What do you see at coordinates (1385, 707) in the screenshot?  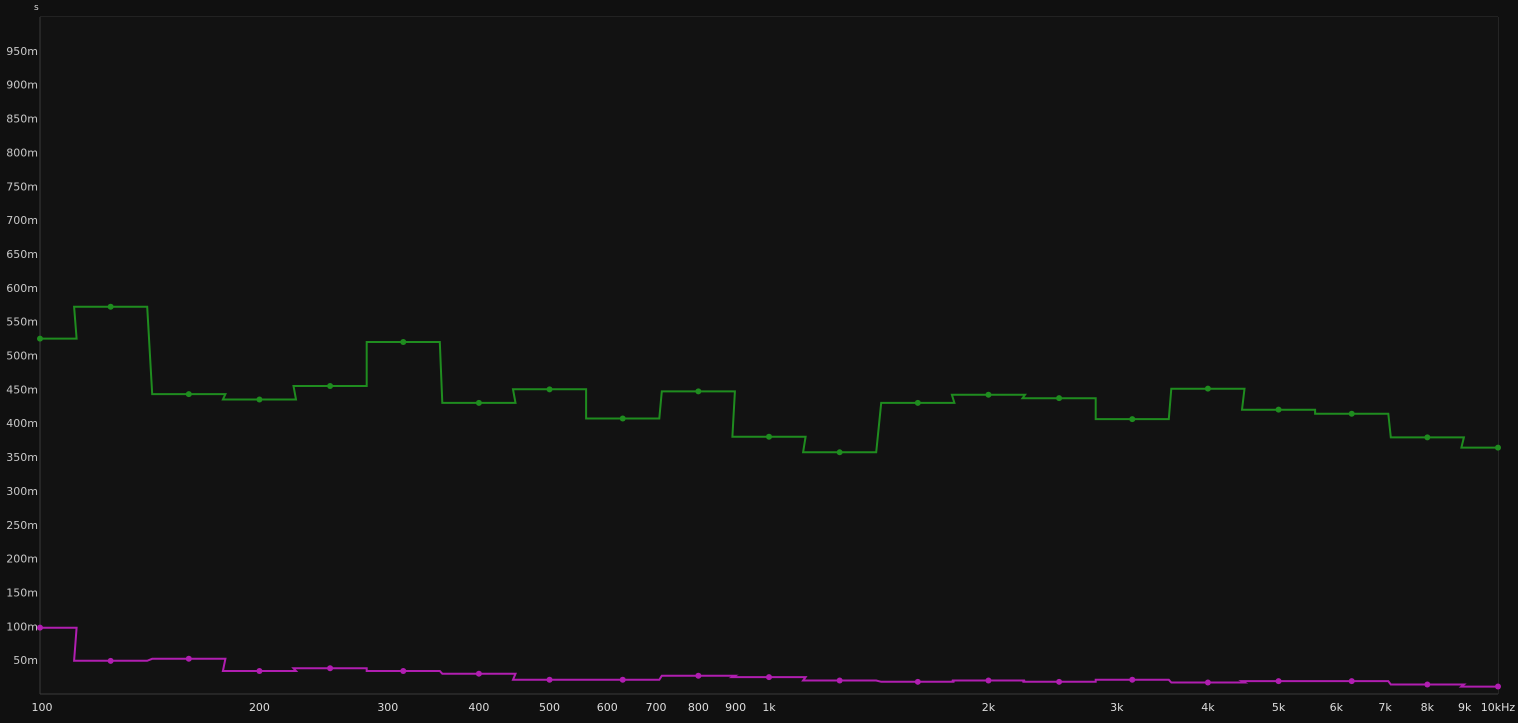 I see `x-tick-label: 7k` at bounding box center [1385, 707].